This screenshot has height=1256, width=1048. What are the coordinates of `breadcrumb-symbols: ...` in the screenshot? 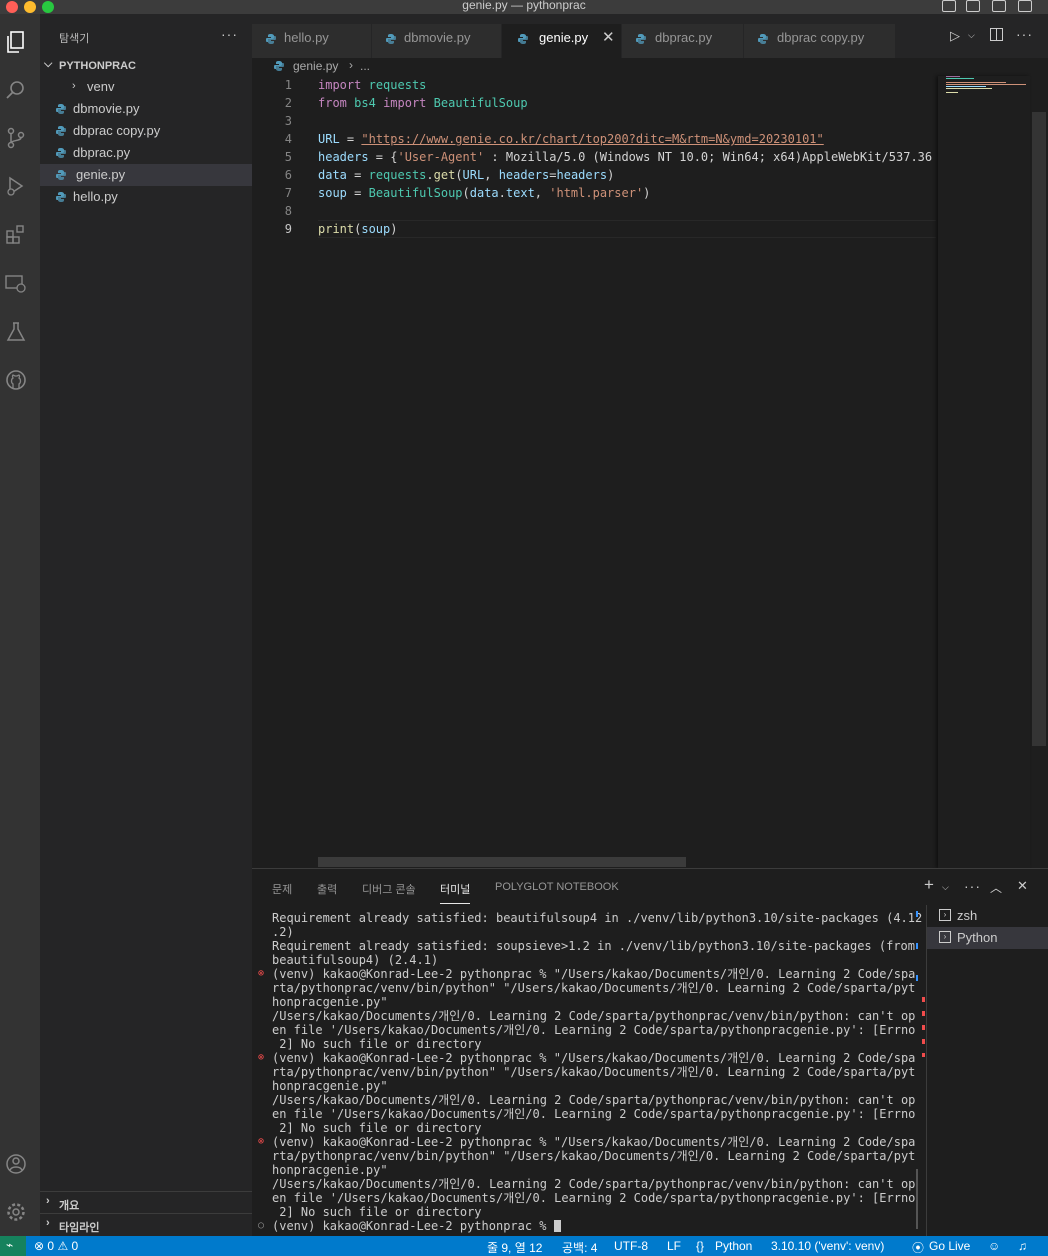 It's located at (365, 66).